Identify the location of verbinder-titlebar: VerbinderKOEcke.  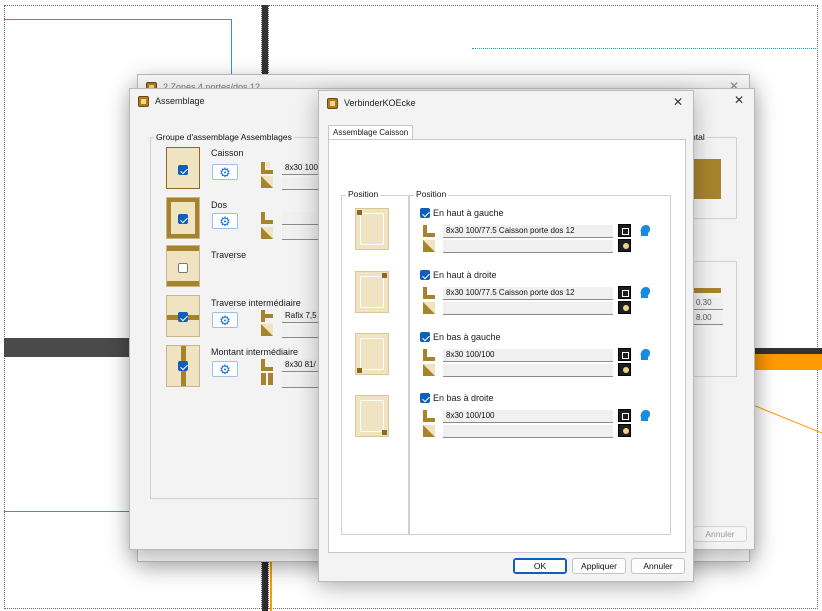
(506, 103).